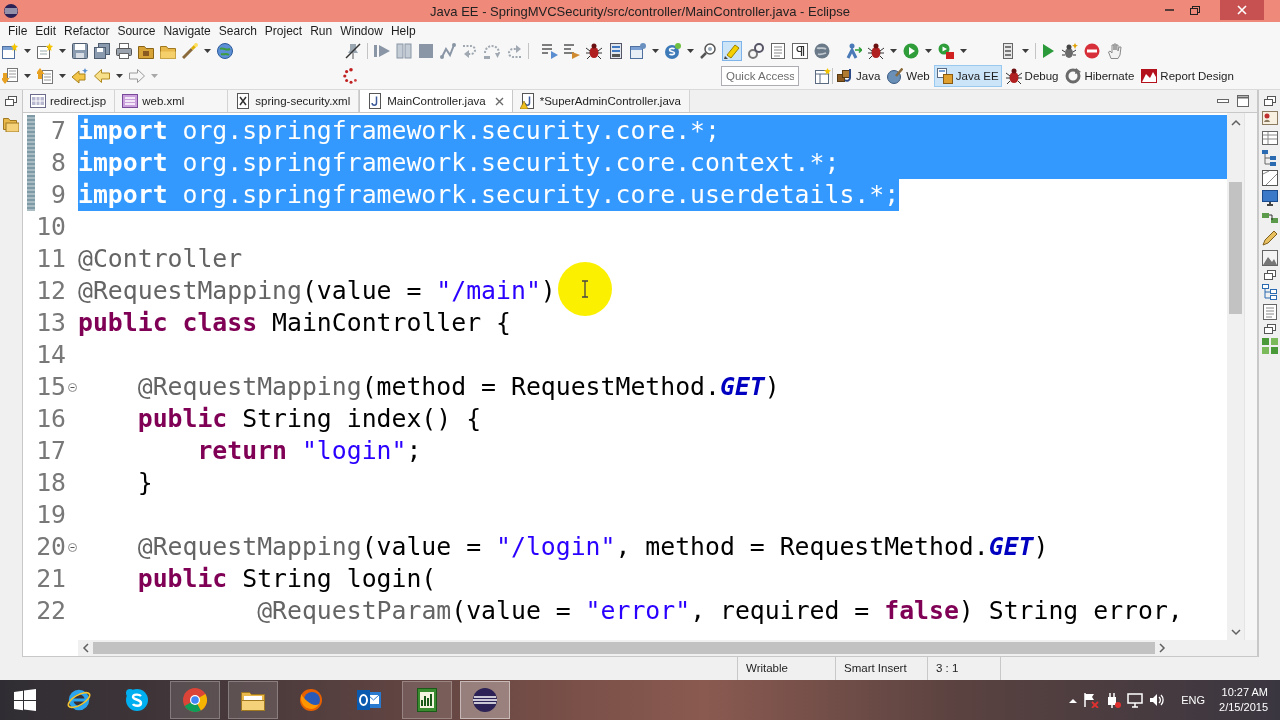 This screenshot has width=1280, height=720. Describe the element at coordinates (124, 51) in the screenshot. I see `printer-icon` at that location.